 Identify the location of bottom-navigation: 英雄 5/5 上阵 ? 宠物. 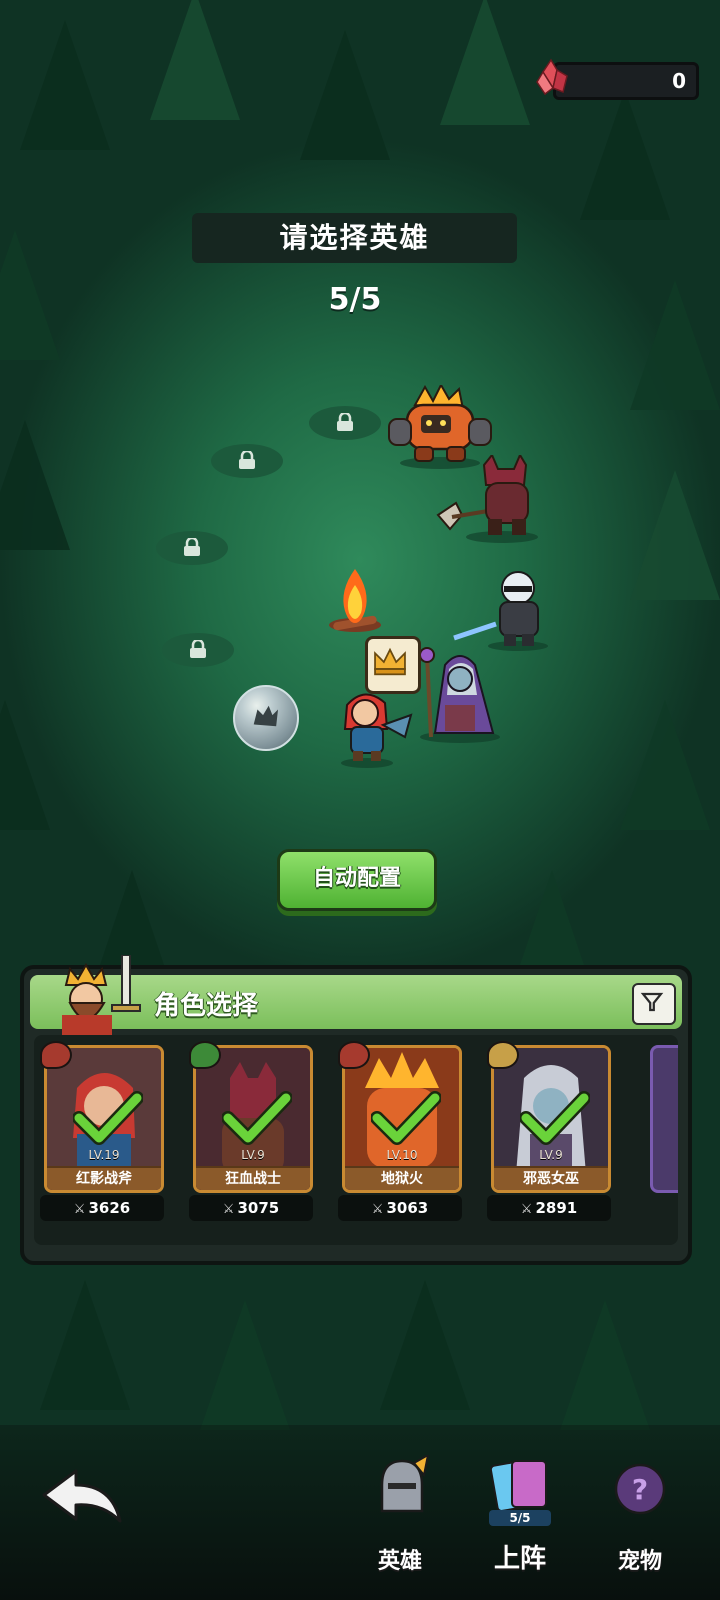
(360, 1512).